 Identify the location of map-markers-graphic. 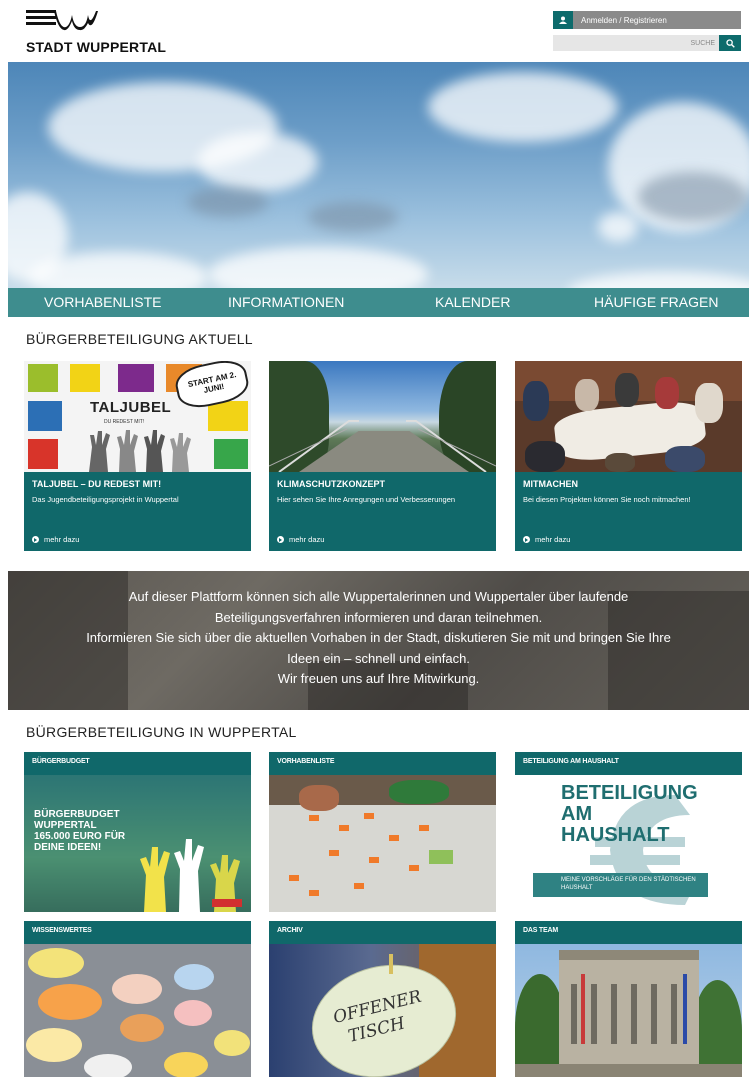
(371, 854).